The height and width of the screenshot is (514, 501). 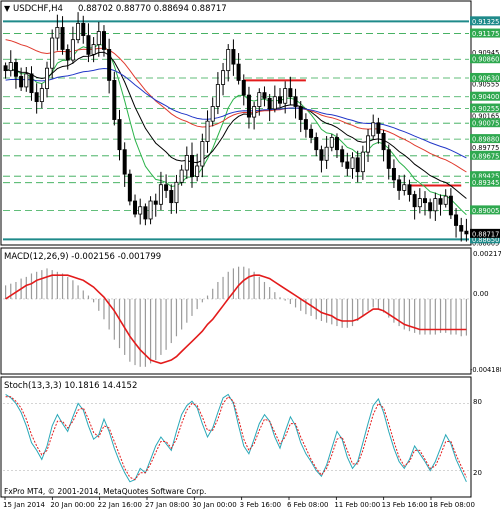 What do you see at coordinates (481, 294) in the screenshot?
I see `macd-tick-zero: 0.00` at bounding box center [481, 294].